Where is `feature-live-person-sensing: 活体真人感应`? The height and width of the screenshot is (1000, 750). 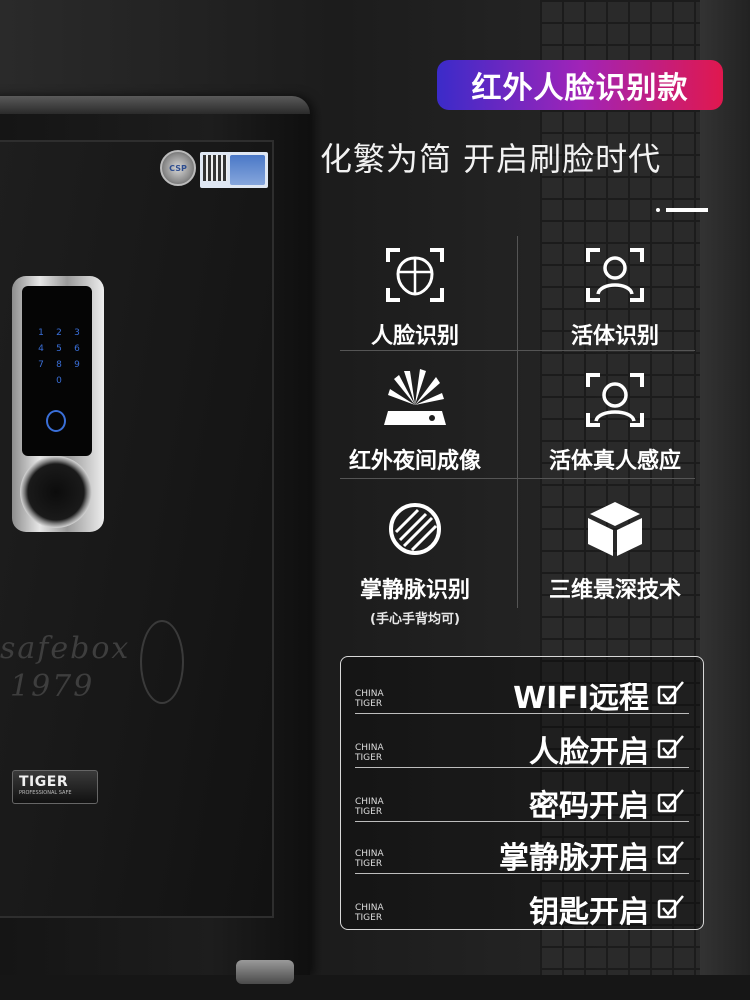 feature-live-person-sensing: 活体真人感应 is located at coordinates (615, 420).